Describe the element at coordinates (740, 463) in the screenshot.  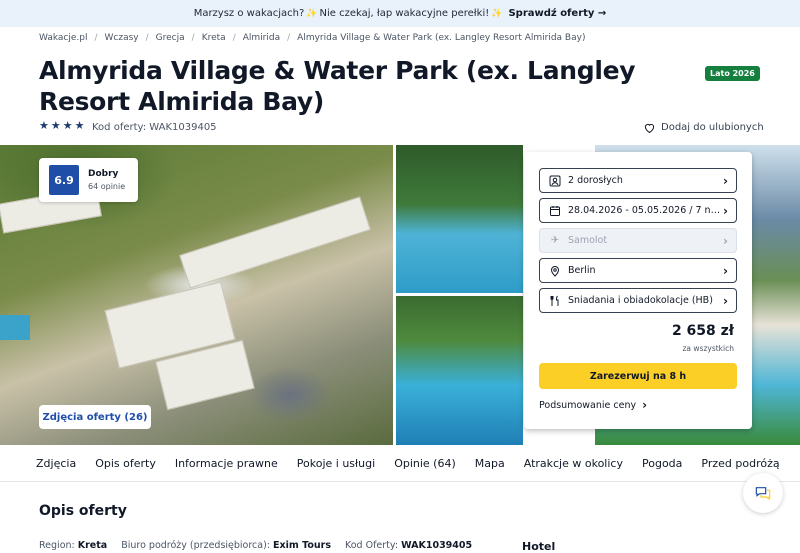
I see `tab-before-travel: Przed podróżą` at that location.